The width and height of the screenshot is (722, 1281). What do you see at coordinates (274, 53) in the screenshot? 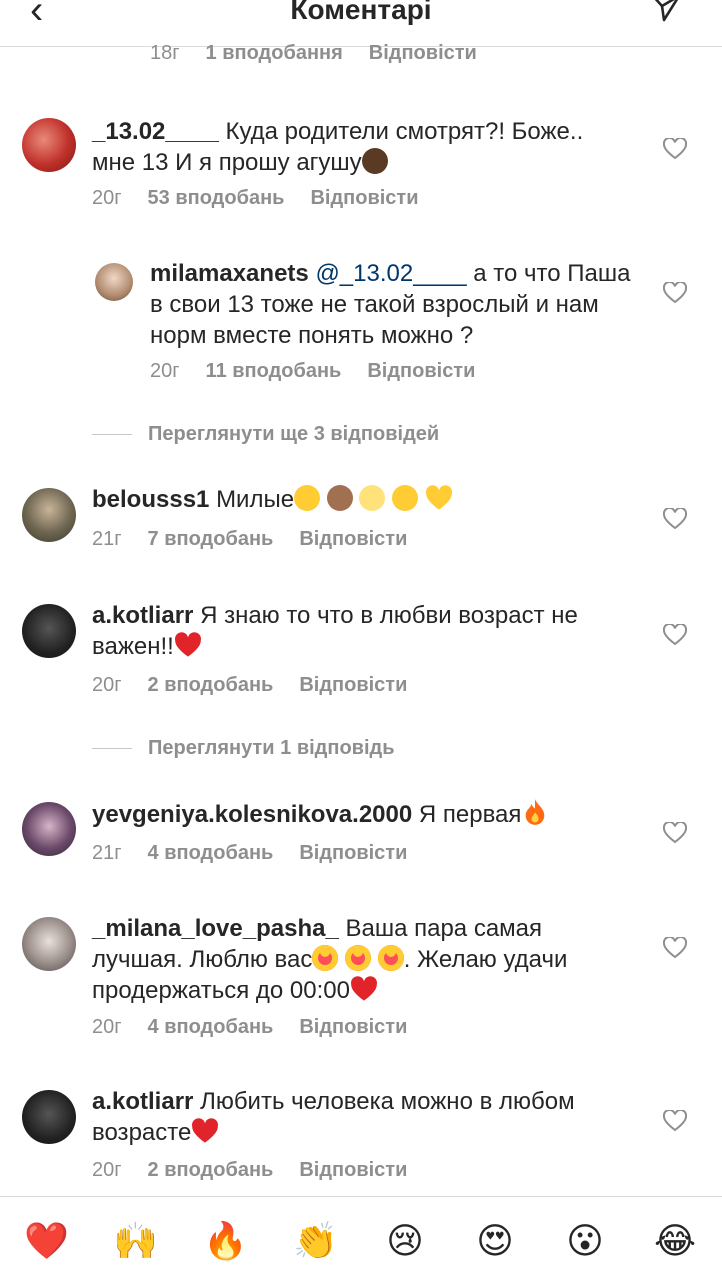
I see `likes-count: 1 вподобання` at bounding box center [274, 53].